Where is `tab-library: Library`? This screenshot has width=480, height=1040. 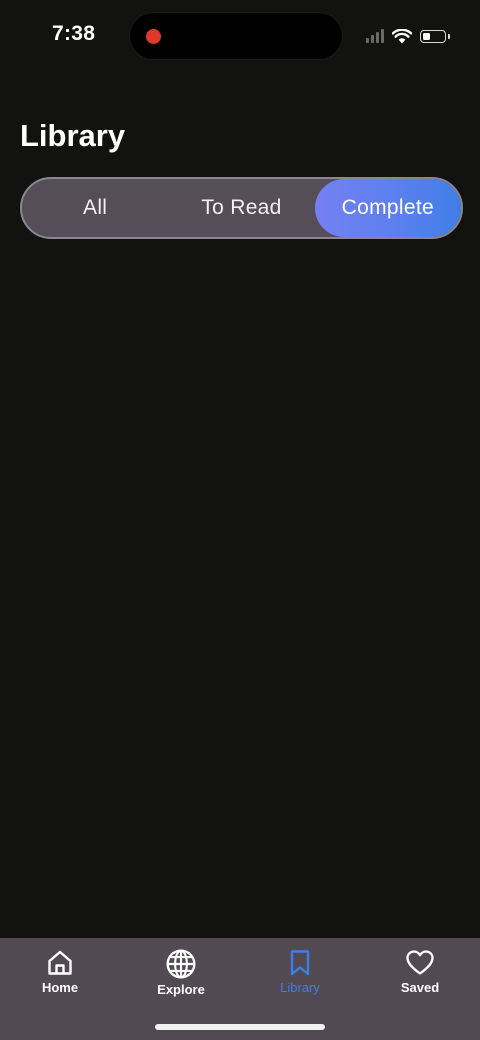 tab-library: Library is located at coordinates (300, 978).